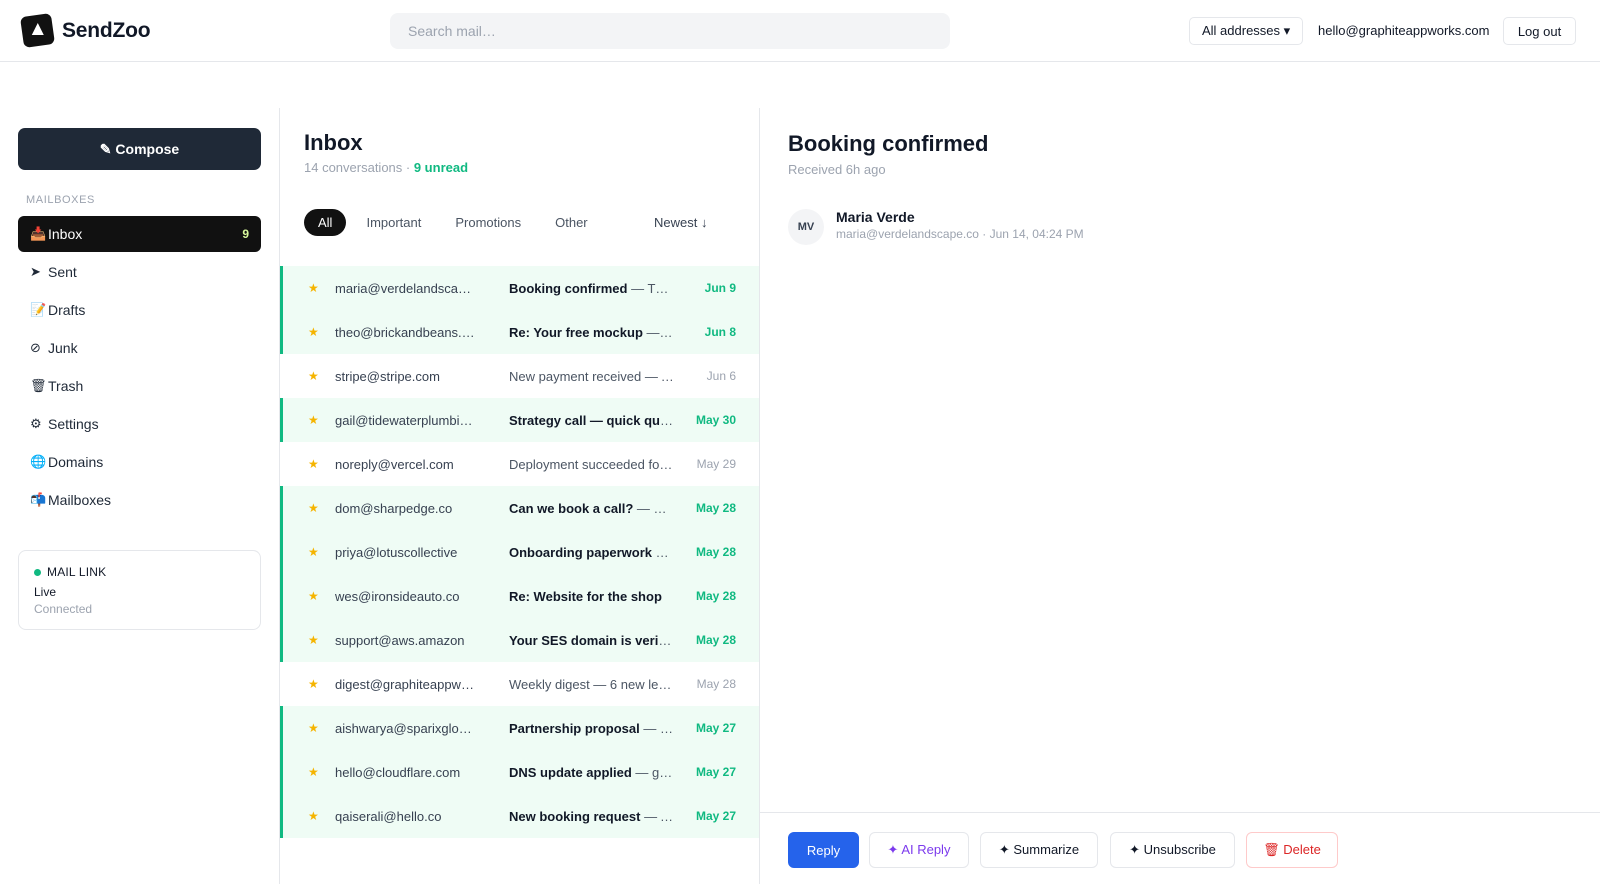 The width and height of the screenshot is (1600, 884). What do you see at coordinates (576, 332) in the screenshot?
I see `row-subject-title: Re: Your free mockup` at bounding box center [576, 332].